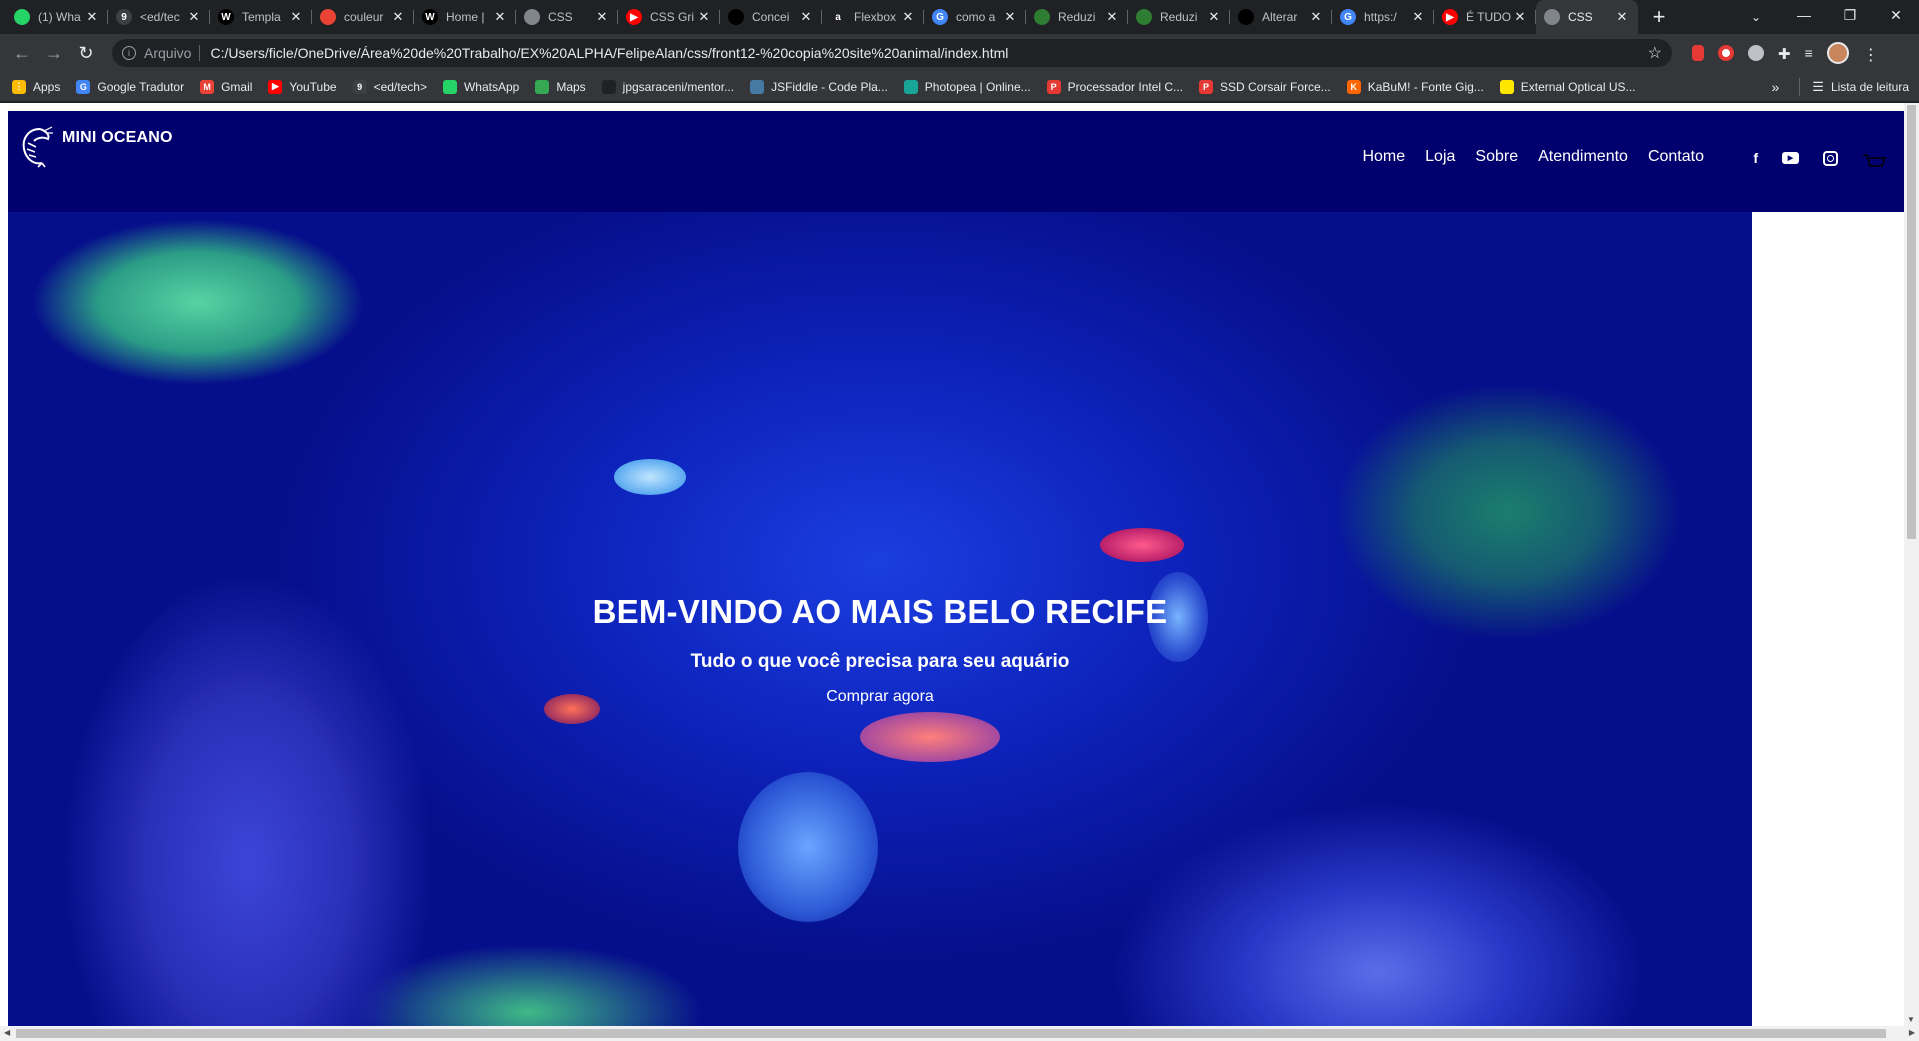 The height and width of the screenshot is (1041, 1919). Describe the element at coordinates (1383, 17) in the screenshot. I see `browser-tab: Ghttps:/ ✕` at that location.